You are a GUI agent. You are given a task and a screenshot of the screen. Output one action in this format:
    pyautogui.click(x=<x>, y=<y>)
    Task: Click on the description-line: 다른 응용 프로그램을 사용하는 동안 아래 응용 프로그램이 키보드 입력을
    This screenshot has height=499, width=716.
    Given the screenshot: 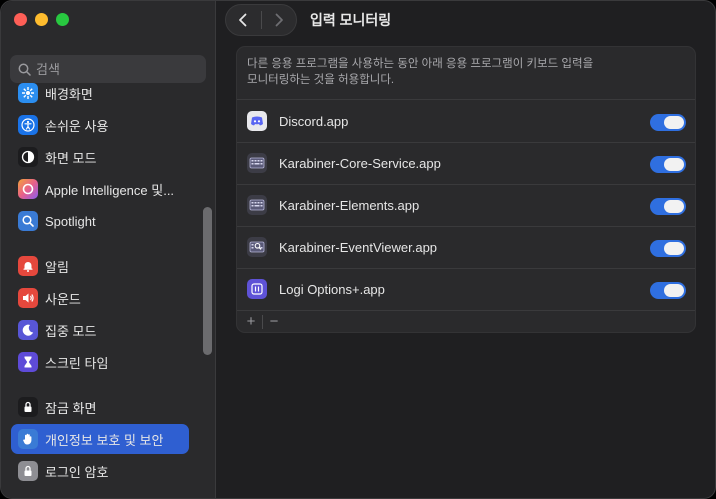 What is the action you would take?
    pyautogui.click(x=420, y=64)
    